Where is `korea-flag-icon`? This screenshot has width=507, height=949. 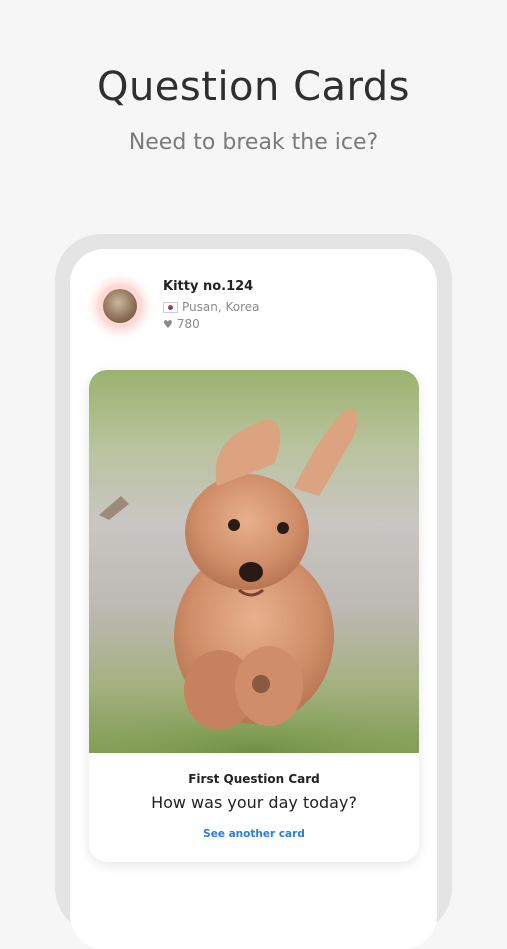 korea-flag-icon is located at coordinates (170, 307).